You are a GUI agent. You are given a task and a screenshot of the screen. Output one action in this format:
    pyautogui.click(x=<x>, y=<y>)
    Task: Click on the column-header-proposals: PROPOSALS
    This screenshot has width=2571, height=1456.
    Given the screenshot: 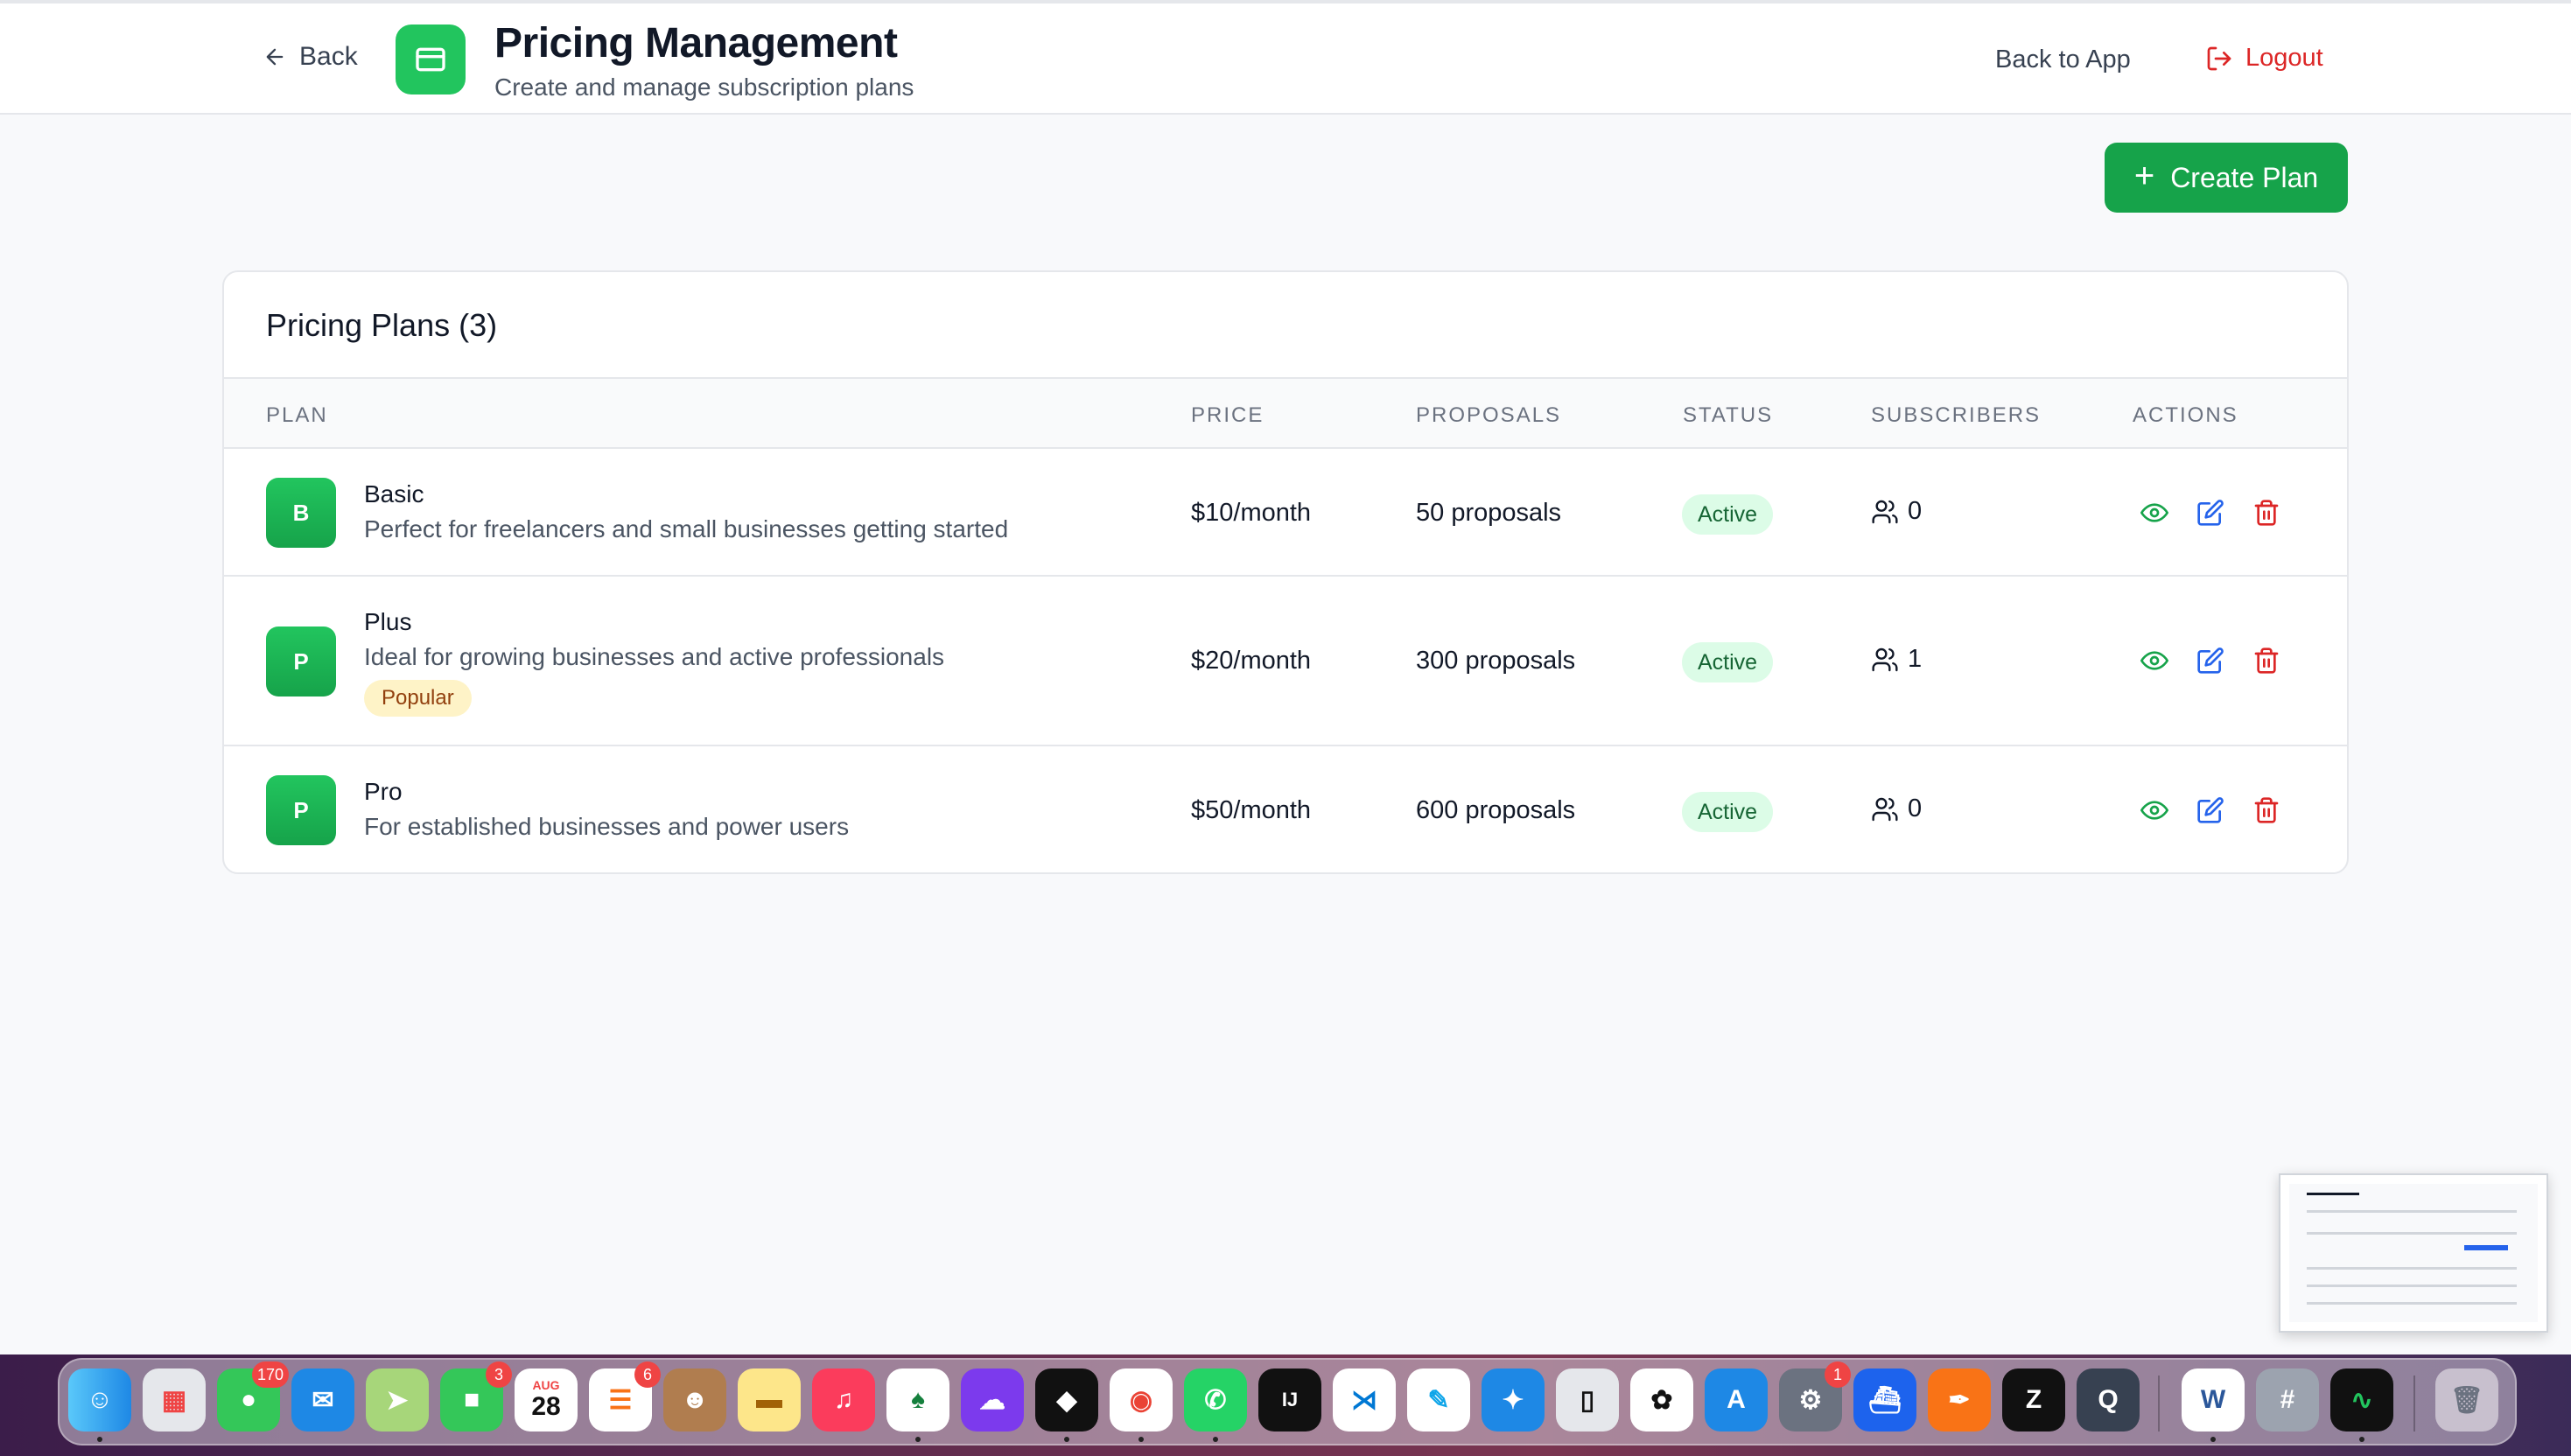 What is the action you would take?
    pyautogui.click(x=1489, y=415)
    